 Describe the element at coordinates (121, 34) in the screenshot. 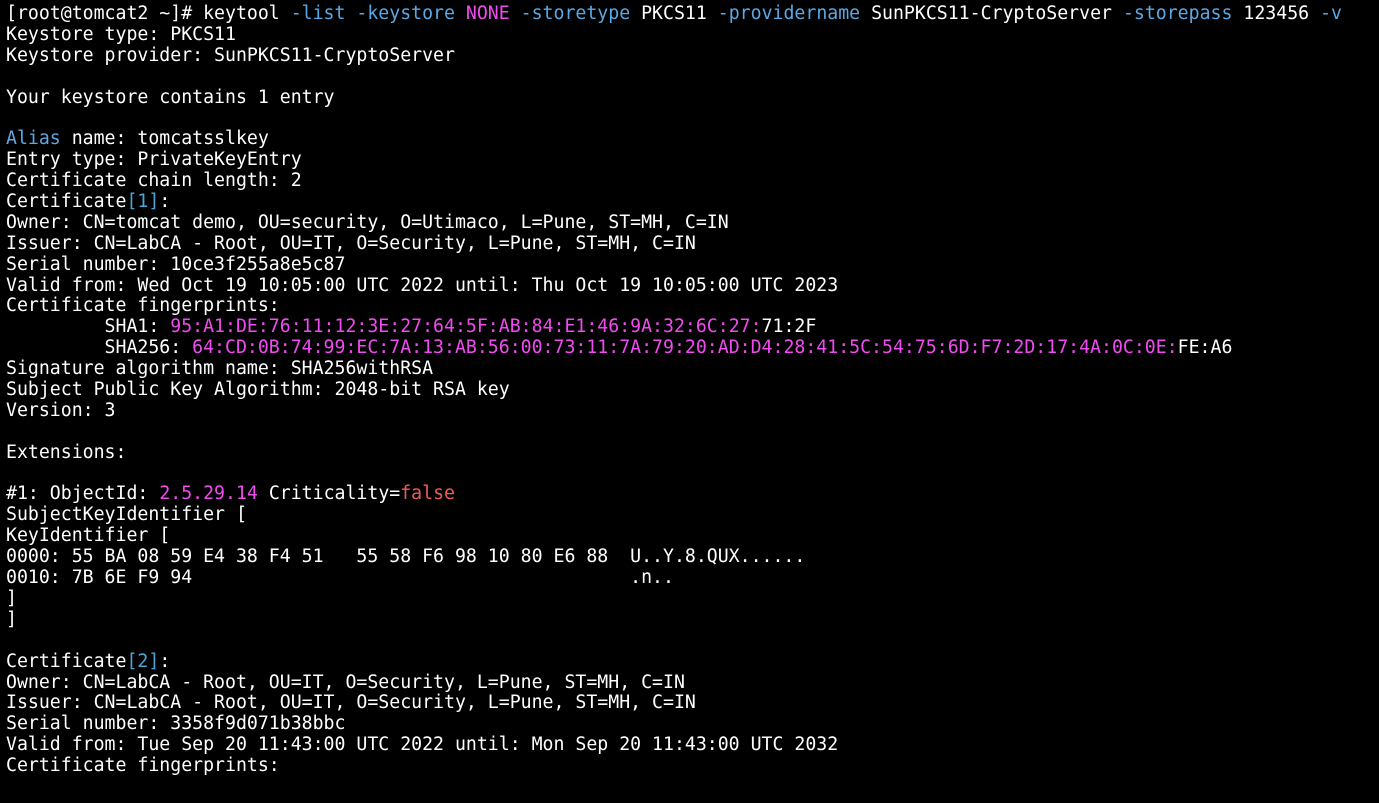

I see `terminal-text: Keystore type: PKCS11` at that location.